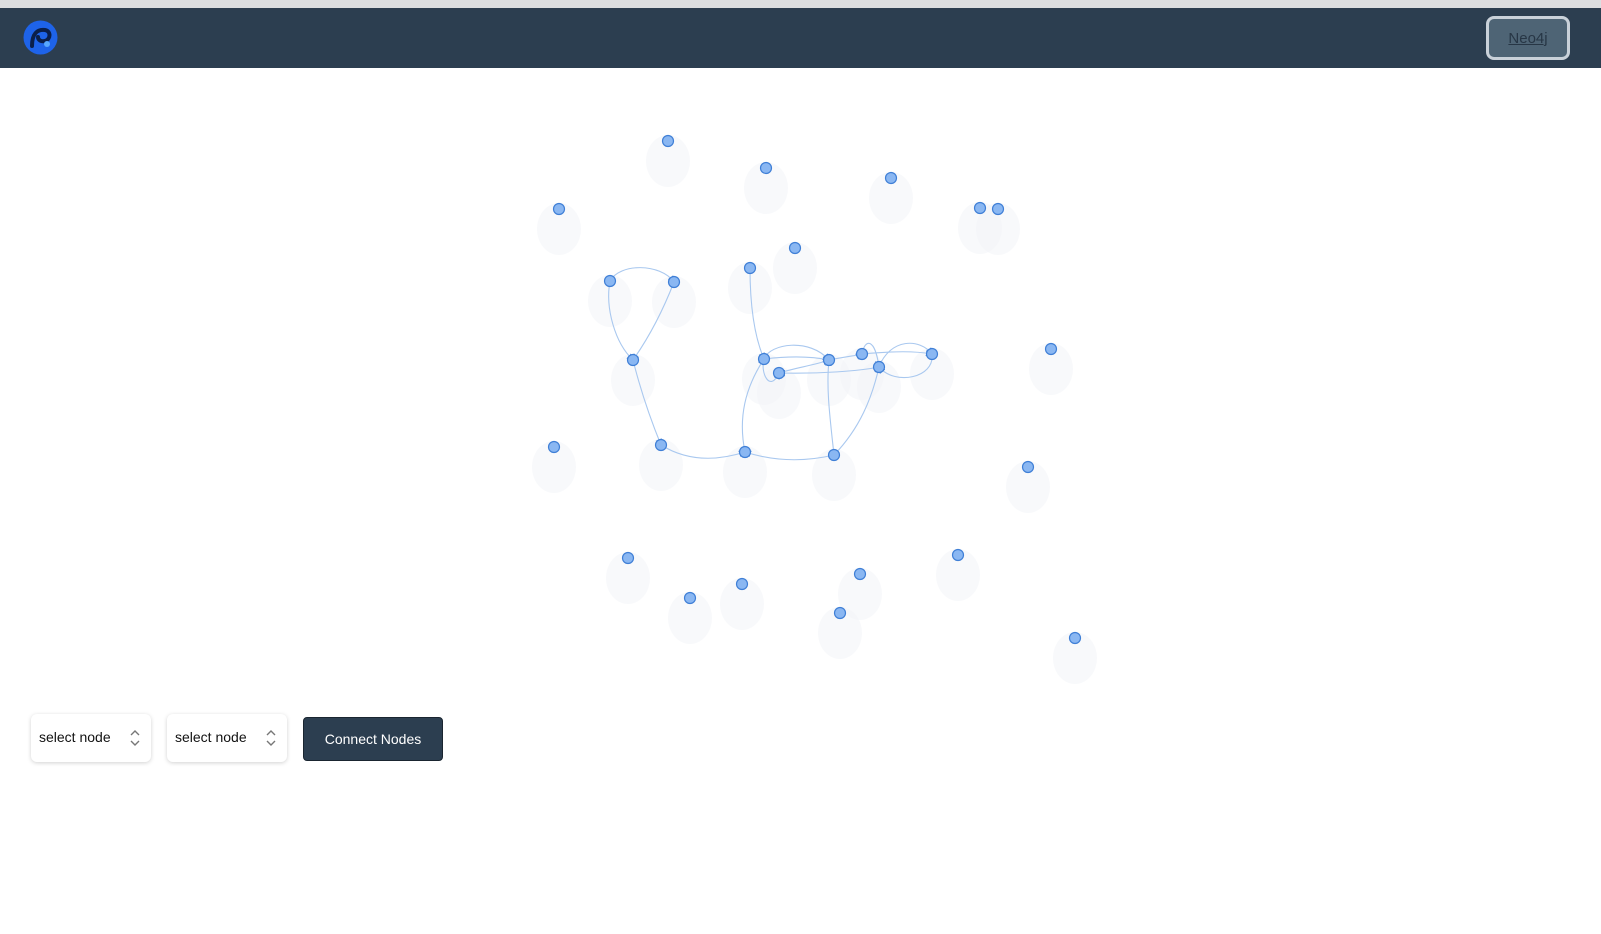  What do you see at coordinates (211, 737) in the screenshot?
I see `target-node-select-value: select node` at bounding box center [211, 737].